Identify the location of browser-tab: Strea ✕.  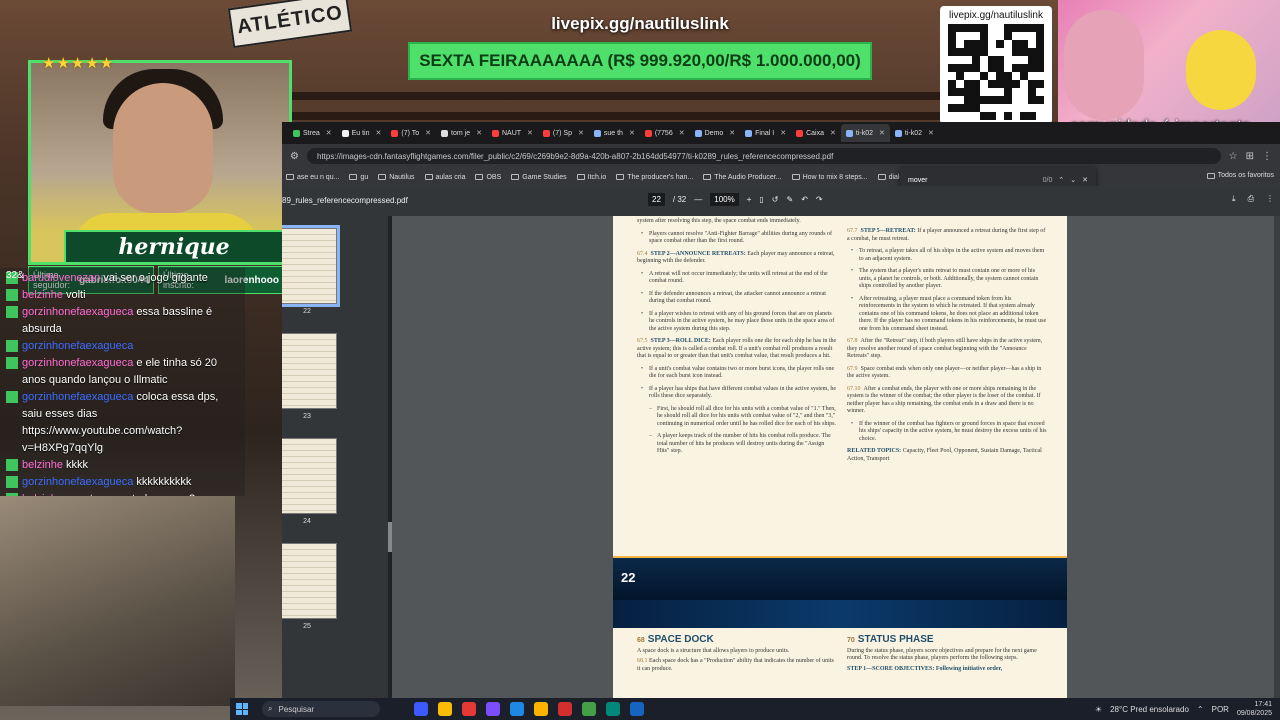
(312, 133).